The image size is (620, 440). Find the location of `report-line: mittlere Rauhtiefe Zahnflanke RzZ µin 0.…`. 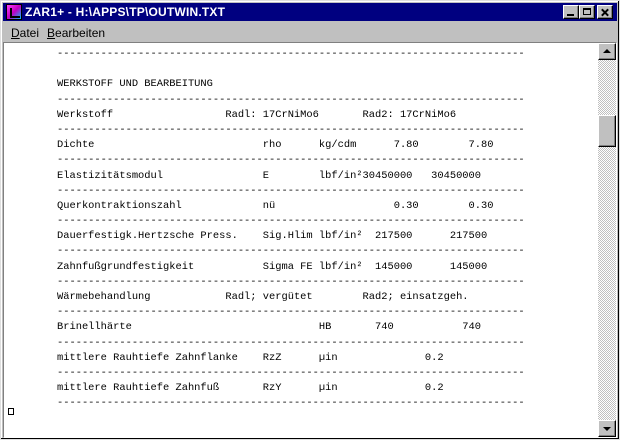

report-line: mittlere Rauhtiefe Zahnflanke RzZ µin 0.… is located at coordinates (250, 357).